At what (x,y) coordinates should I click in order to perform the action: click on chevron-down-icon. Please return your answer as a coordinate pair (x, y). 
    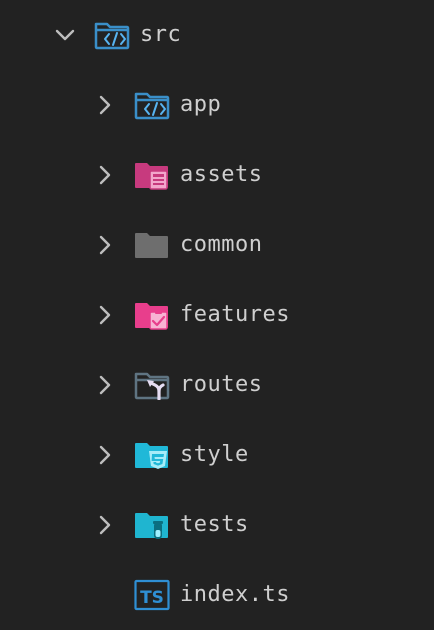
    Looking at the image, I should click on (65, 35).